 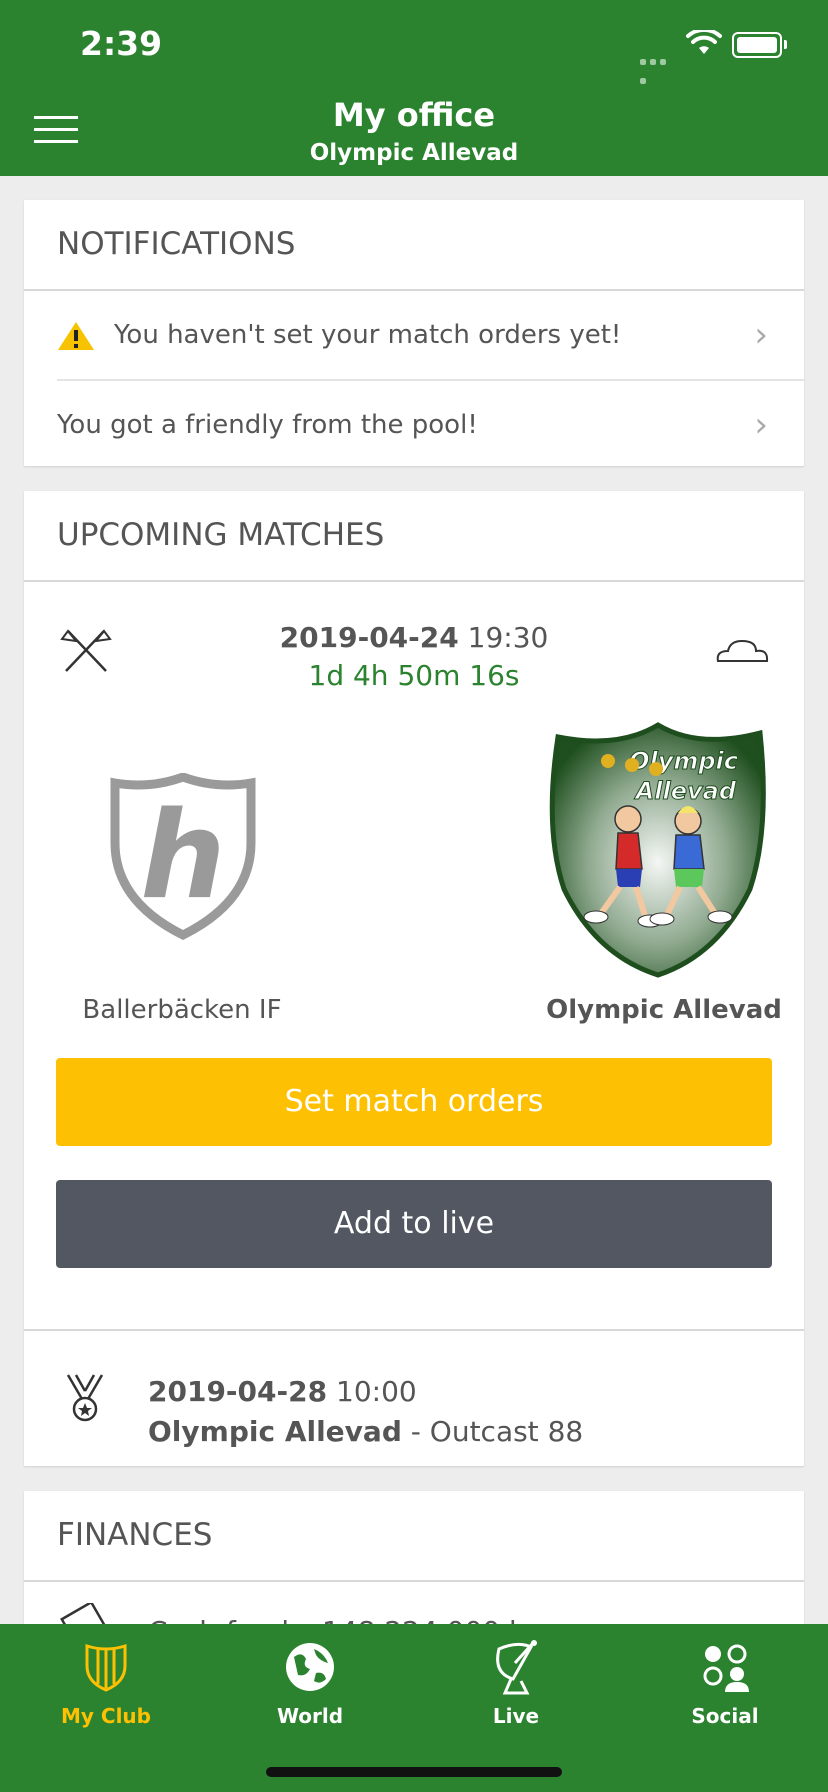 I want to click on match-time: 19:30, so click(x=508, y=637).